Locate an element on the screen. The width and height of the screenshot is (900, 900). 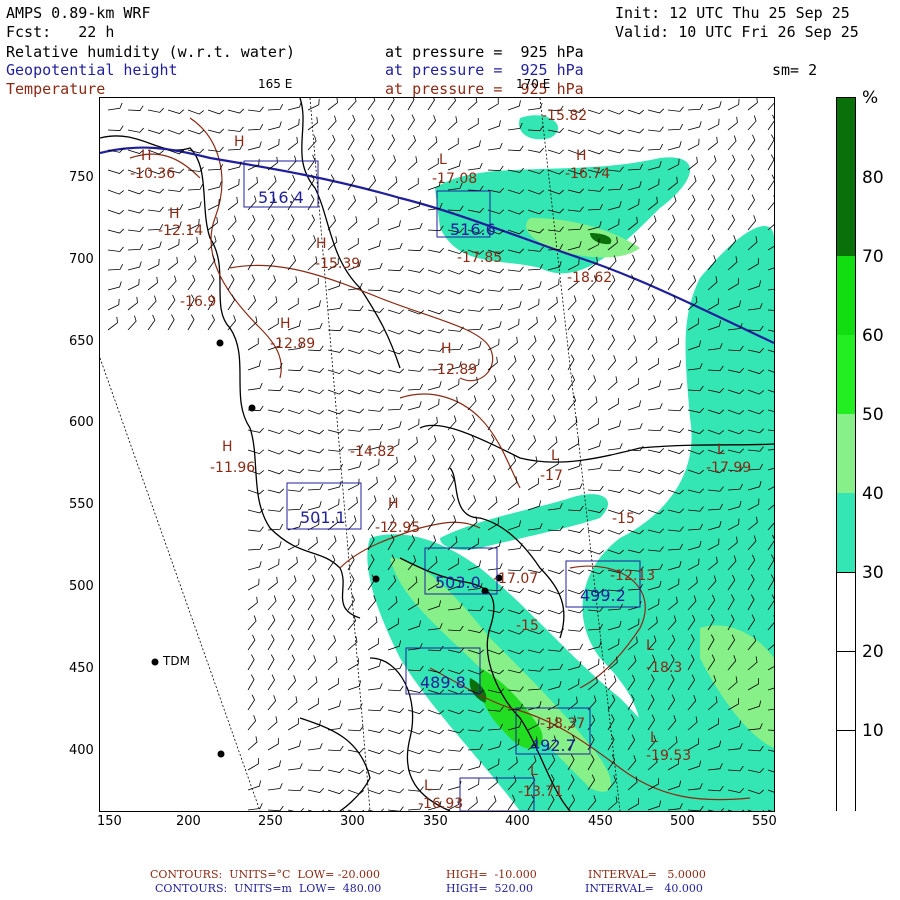
rh-zone-j is located at coordinates (524, 522).